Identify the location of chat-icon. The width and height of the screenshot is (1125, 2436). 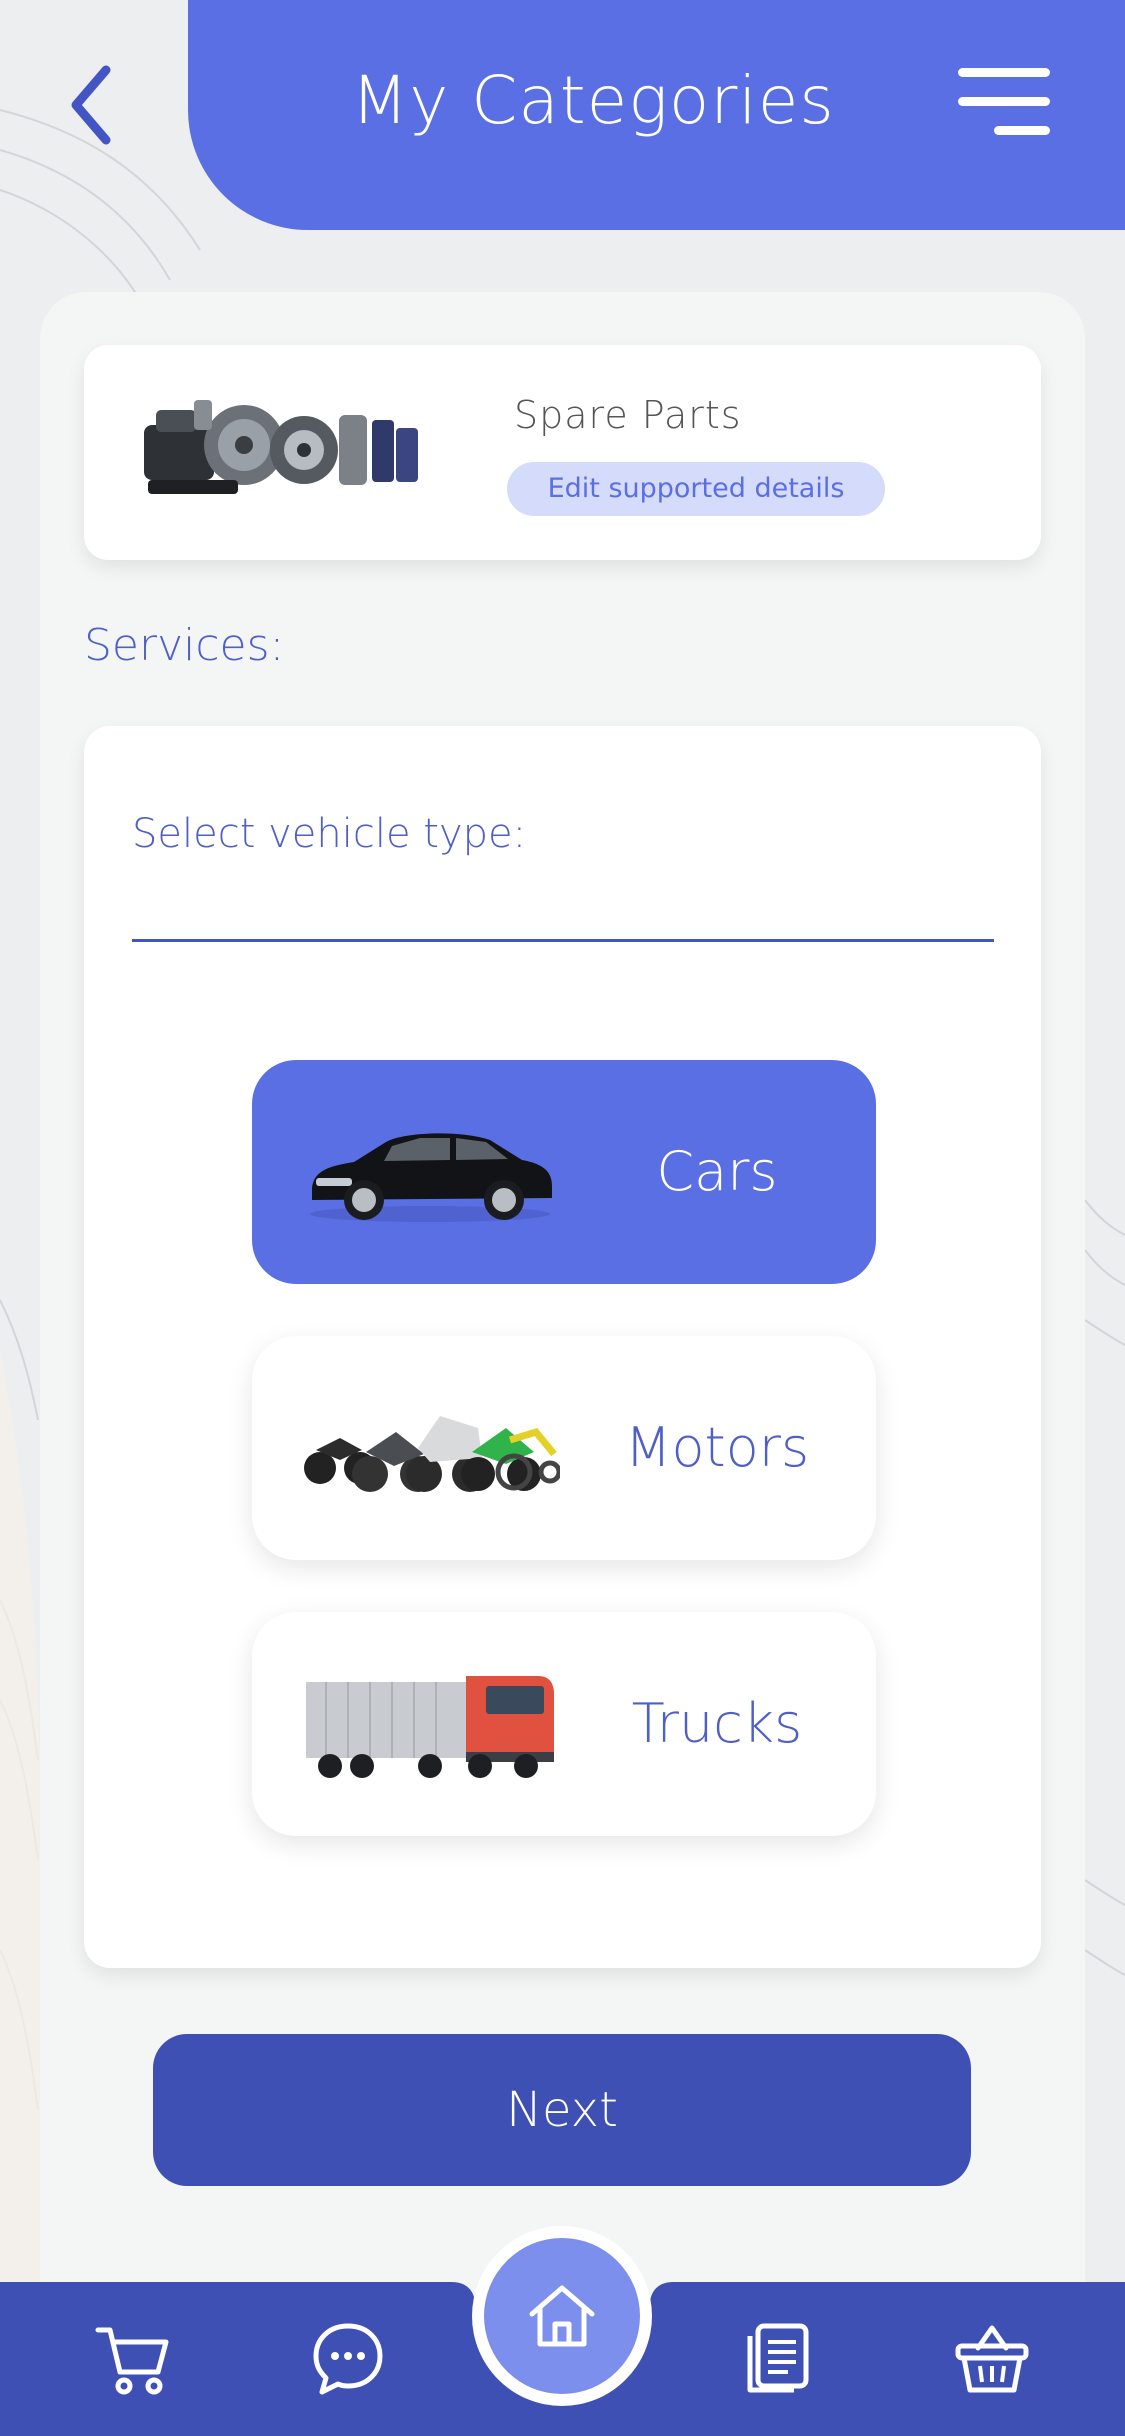
(348, 2359).